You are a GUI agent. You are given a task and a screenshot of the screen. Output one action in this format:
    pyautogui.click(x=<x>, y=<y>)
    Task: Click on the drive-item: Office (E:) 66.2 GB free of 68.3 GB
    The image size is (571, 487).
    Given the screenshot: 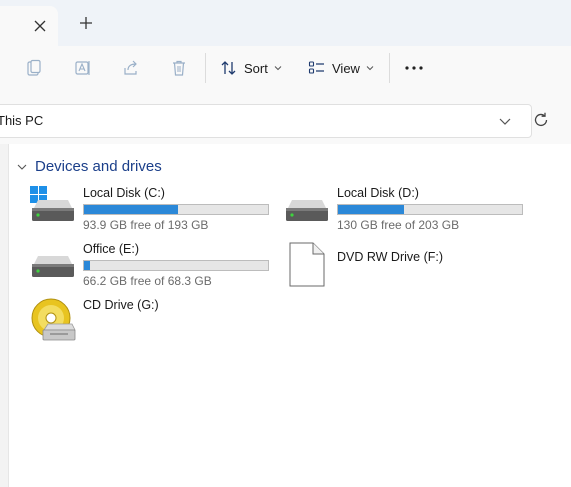 What is the action you would take?
    pyautogui.click(x=155, y=267)
    